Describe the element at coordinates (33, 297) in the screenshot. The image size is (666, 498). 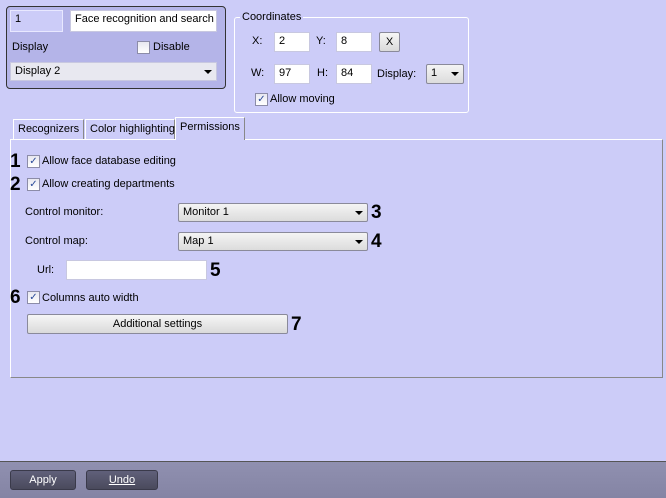
I see `columns-auto-width-checkbox: ✓` at that location.